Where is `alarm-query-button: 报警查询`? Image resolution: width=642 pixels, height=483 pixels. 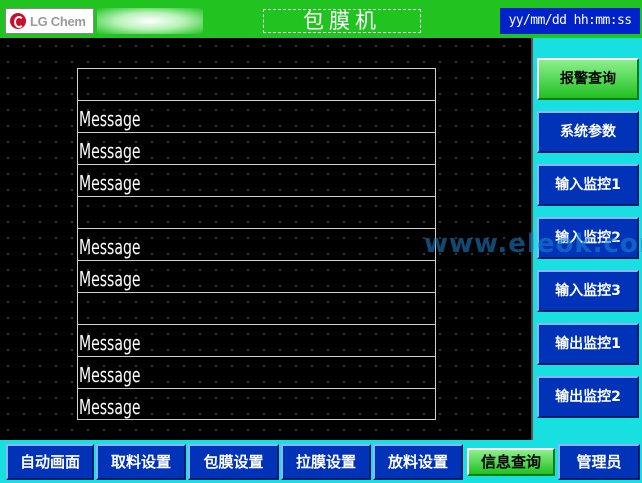 alarm-query-button: 报警查询 is located at coordinates (588, 79).